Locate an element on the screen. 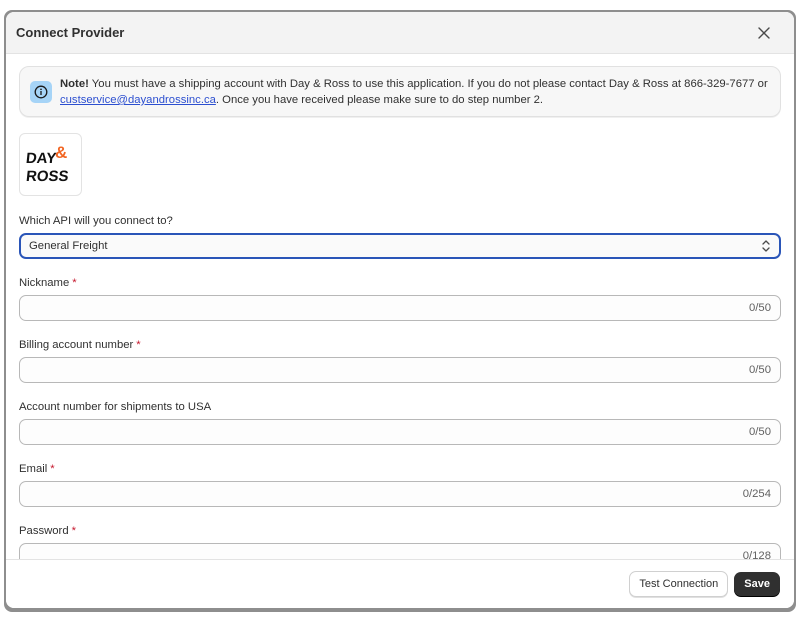 The width and height of the screenshot is (800, 624). api-select-label: Which API will you connect to? is located at coordinates (96, 221).